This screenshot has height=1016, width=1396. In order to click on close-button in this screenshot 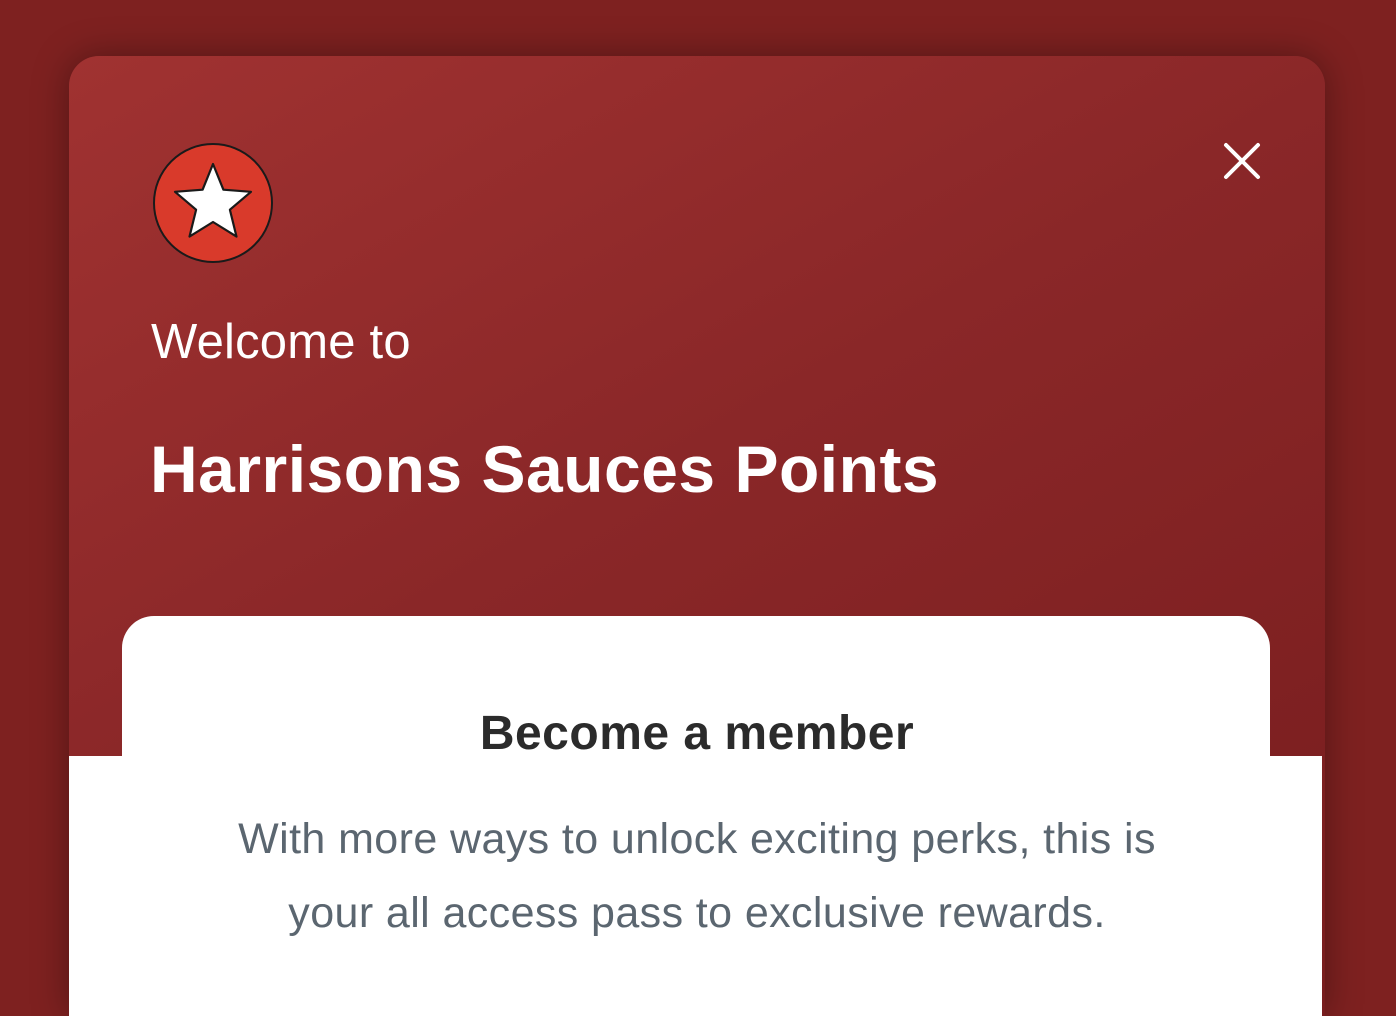, I will do `click(1242, 161)`.